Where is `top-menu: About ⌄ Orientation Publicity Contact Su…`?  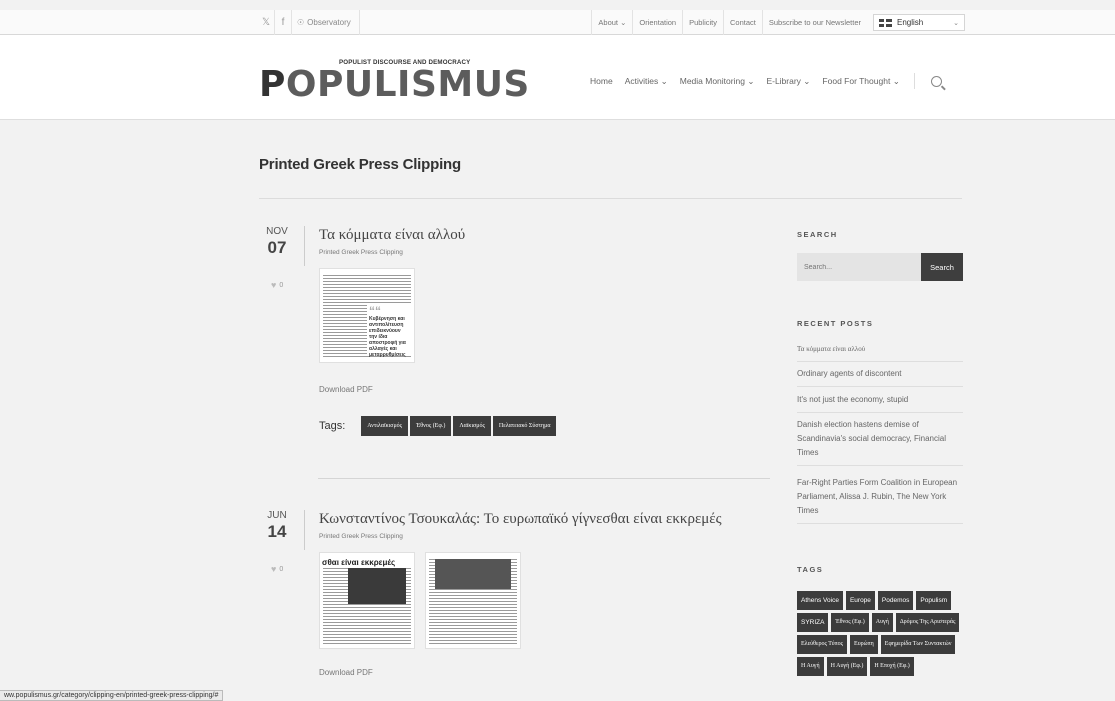 top-menu: About ⌄ Orientation Publicity Contact Su… is located at coordinates (778, 22).